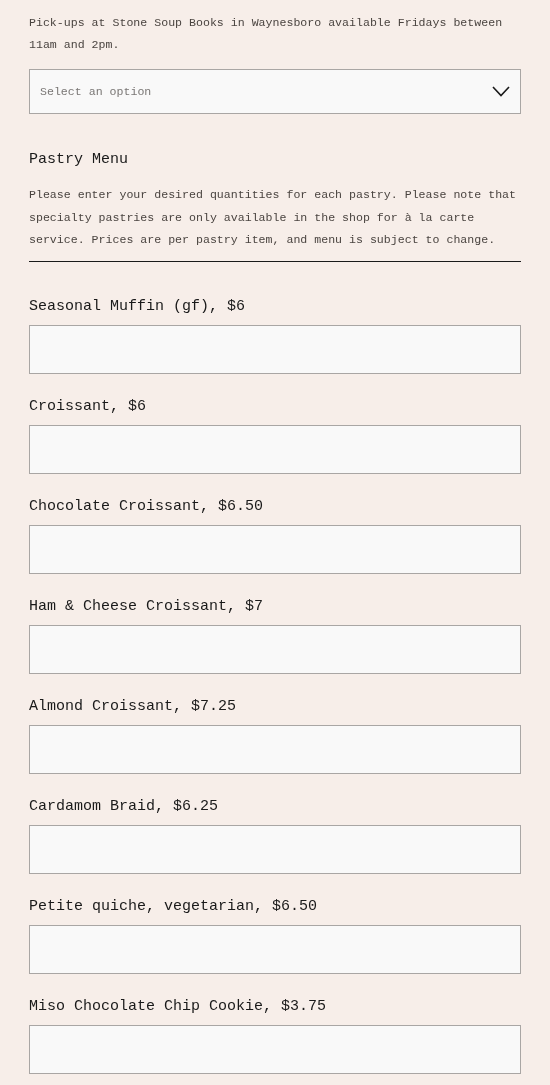 The height and width of the screenshot is (1085, 550). I want to click on field-label: Miso Chocolate Chip Cookie, $3.75, so click(178, 1006).